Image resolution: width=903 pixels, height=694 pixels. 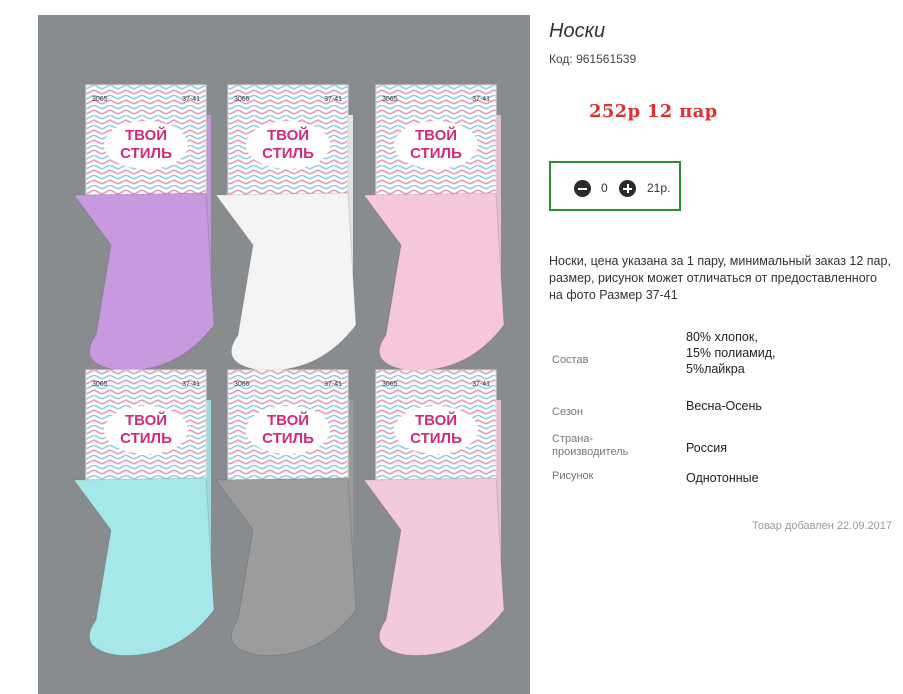 What do you see at coordinates (615, 186) in the screenshot?
I see `quantity-selector: 0 21р.` at bounding box center [615, 186].